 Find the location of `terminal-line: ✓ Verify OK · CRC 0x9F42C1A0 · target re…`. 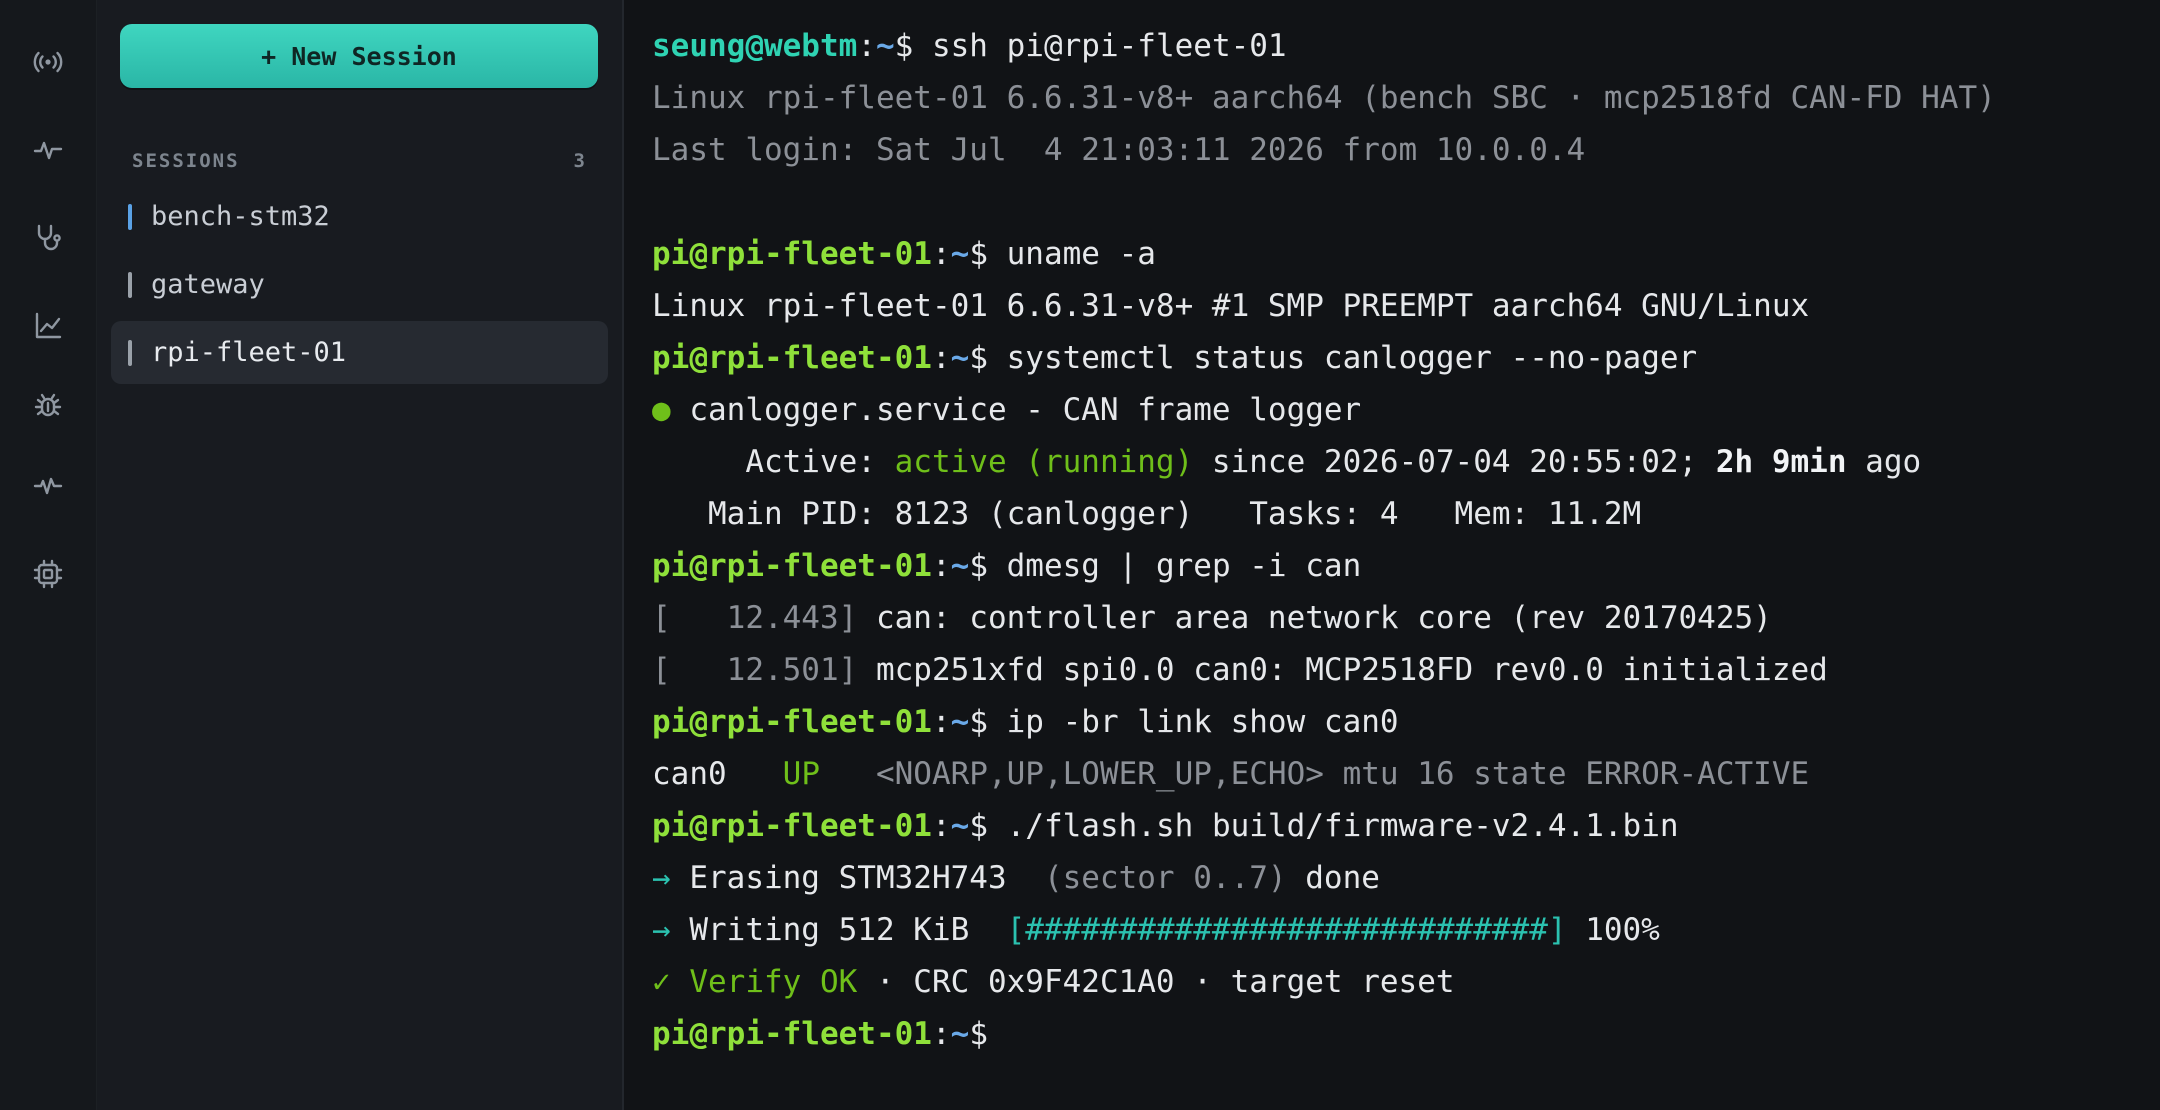

terminal-line: ✓ Verify OK · CRC 0x9F42C1A0 · target re… is located at coordinates (1324, 982).